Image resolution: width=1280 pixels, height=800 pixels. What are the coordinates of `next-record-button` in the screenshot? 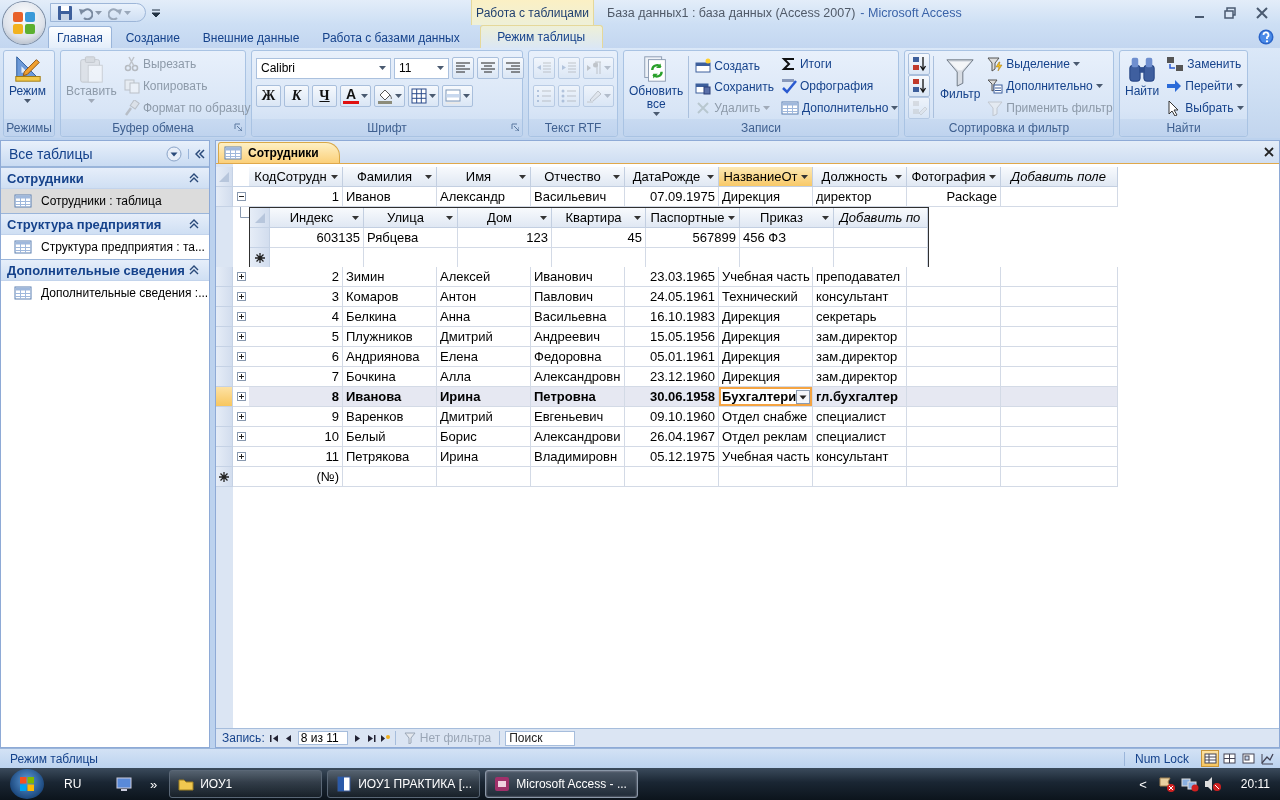 It's located at (357, 738).